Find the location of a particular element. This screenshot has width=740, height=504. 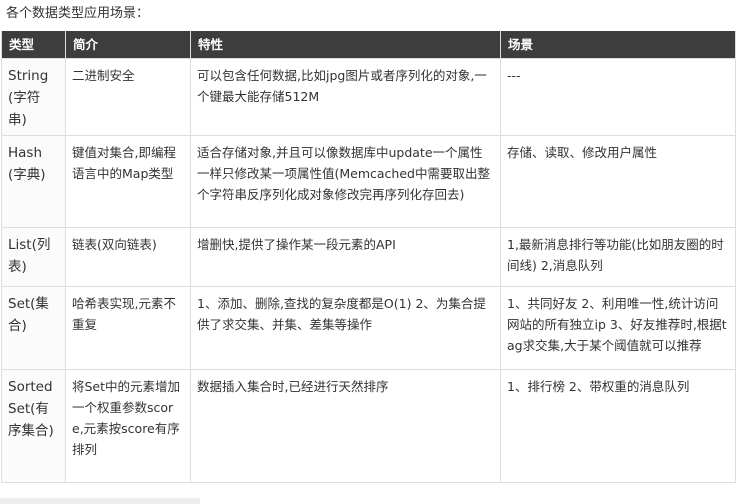

cell-scenario: --- is located at coordinates (618, 97).